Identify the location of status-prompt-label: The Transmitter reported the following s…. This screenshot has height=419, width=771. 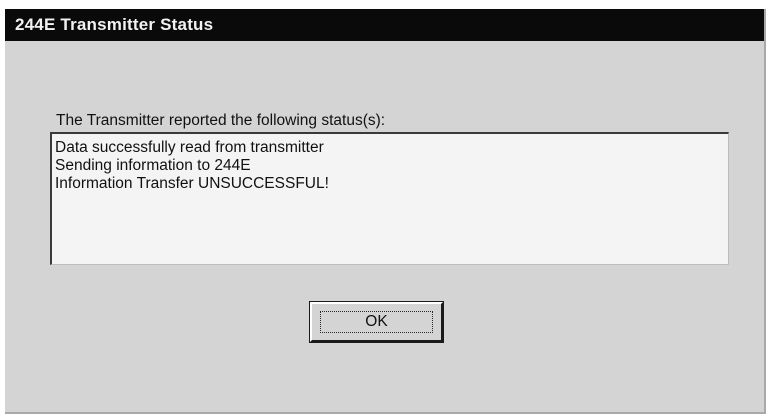
(221, 120).